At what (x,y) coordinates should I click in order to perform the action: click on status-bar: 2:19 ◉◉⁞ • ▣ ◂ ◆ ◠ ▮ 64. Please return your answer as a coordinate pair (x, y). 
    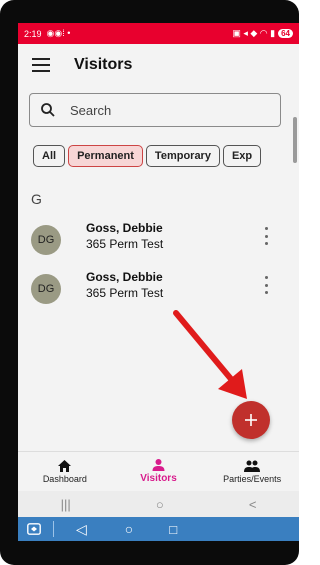
    Looking at the image, I should click on (158, 33).